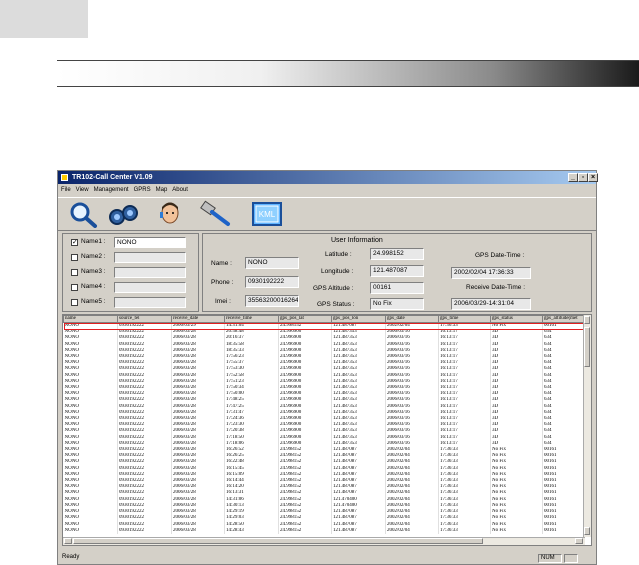 The height and width of the screenshot is (565, 639). Describe the element at coordinates (150, 257) in the screenshot. I see `name2-field` at that location.